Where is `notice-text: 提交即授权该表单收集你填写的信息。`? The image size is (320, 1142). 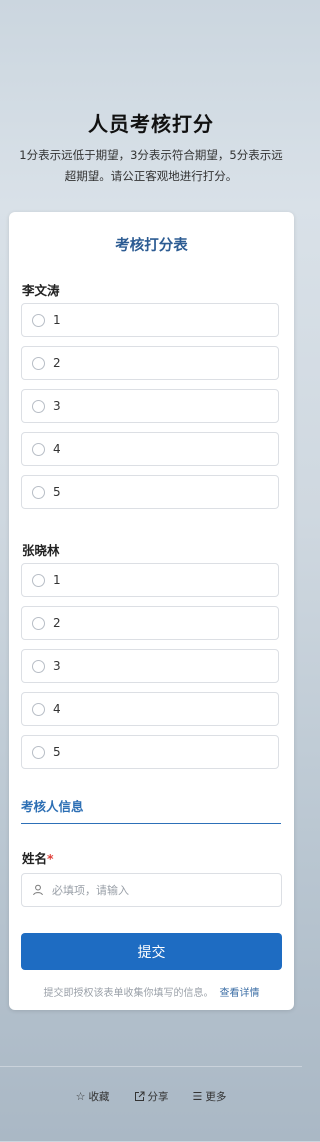 notice-text: 提交即授权该表单收集你填写的信息。 is located at coordinates (128, 993).